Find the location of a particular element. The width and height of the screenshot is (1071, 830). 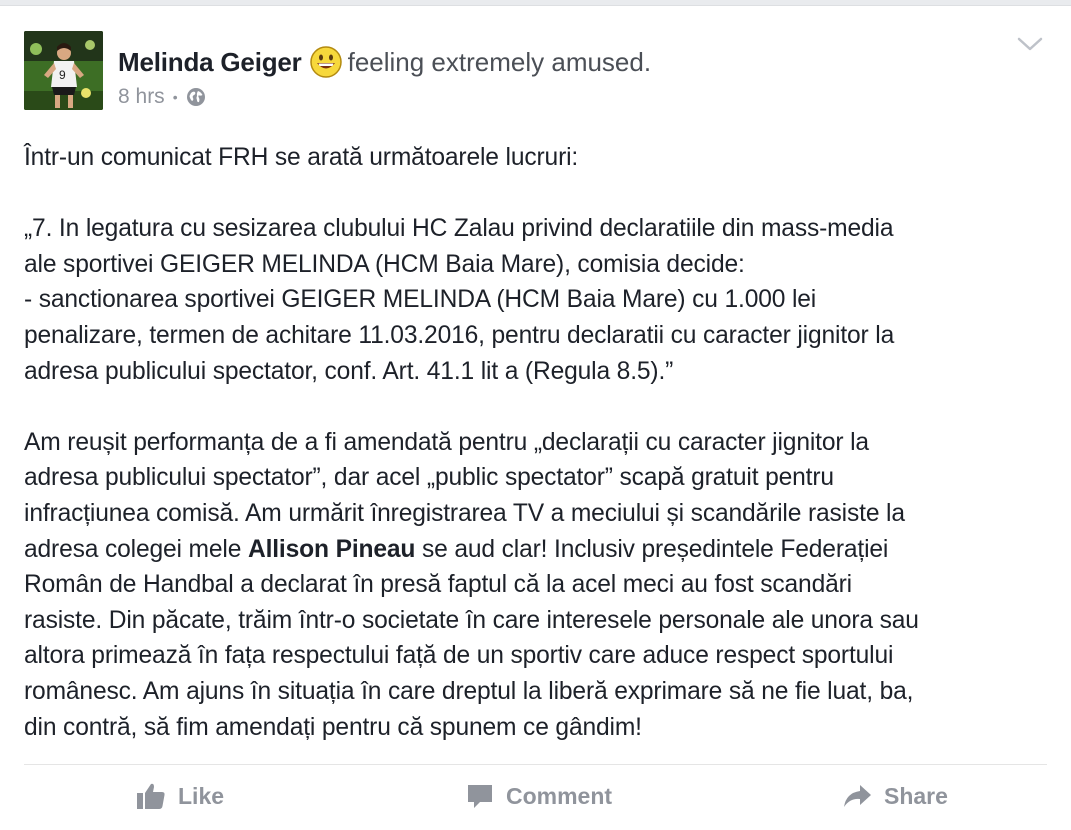

comment-label: Comment is located at coordinates (559, 795).